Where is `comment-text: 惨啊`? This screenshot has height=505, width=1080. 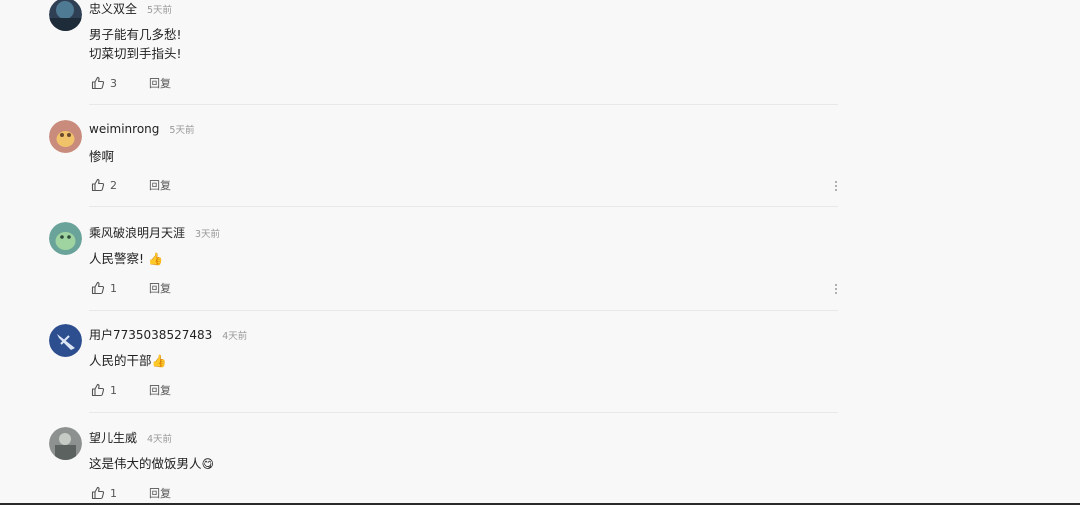 comment-text: 惨啊 is located at coordinates (102, 156).